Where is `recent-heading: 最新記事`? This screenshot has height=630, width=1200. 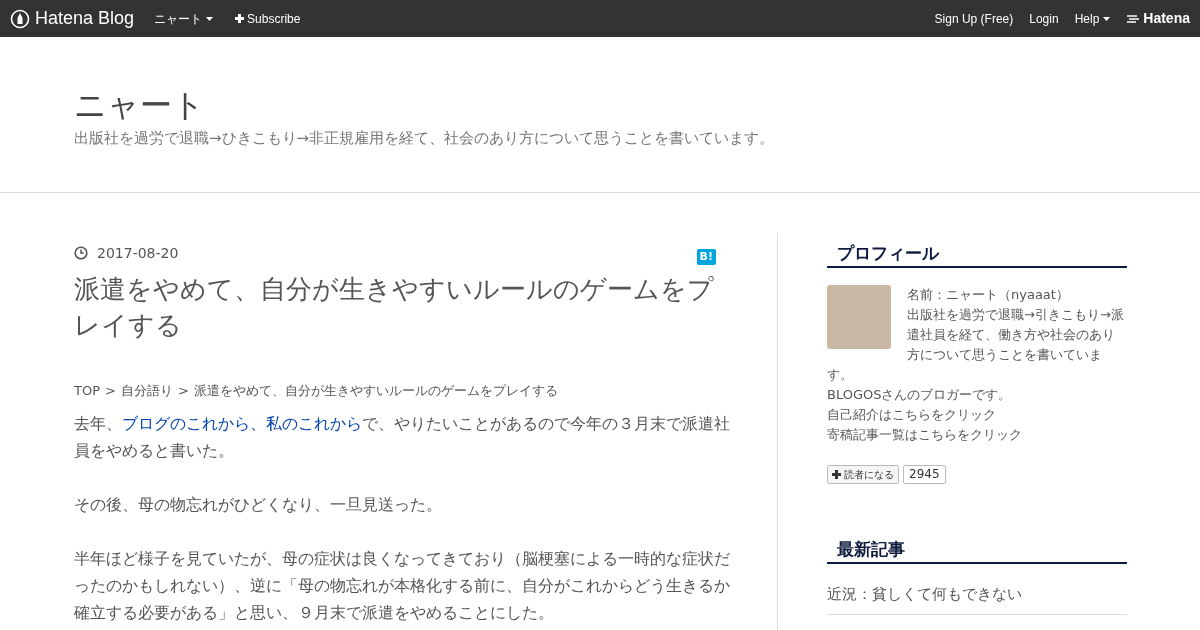 recent-heading: 最新記事 is located at coordinates (977, 550).